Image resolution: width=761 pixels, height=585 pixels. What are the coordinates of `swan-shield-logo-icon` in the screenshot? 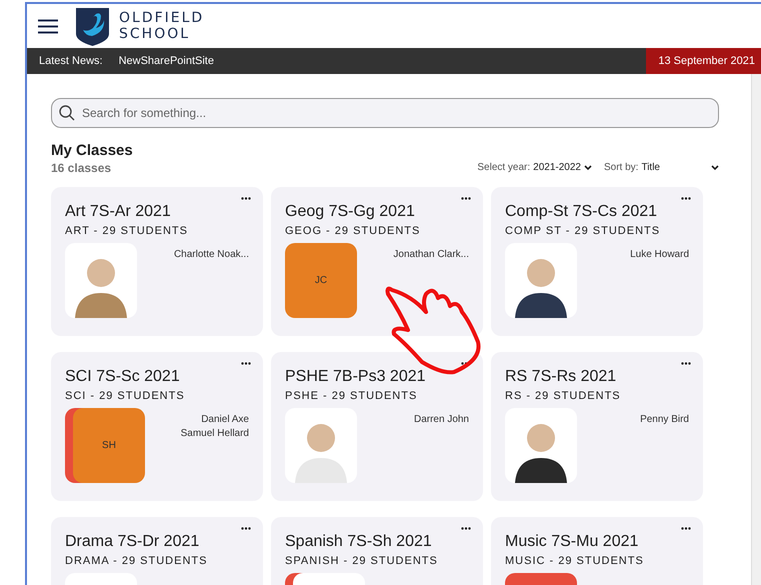 It's located at (92, 27).